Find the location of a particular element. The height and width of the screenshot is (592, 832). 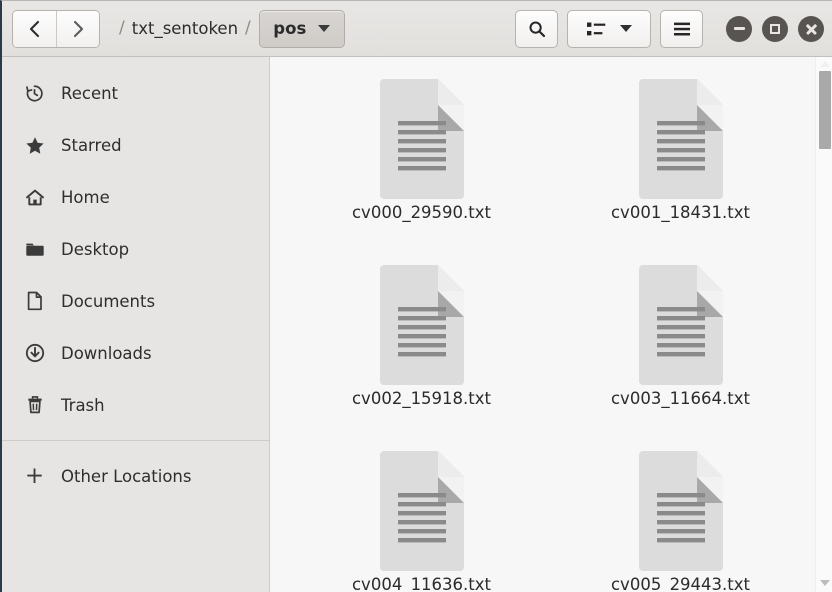

toolbar is located at coordinates (669, 28).